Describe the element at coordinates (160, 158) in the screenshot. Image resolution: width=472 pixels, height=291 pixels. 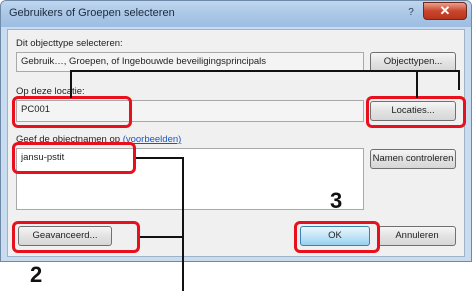
I see `connector-names-horizontal` at that location.